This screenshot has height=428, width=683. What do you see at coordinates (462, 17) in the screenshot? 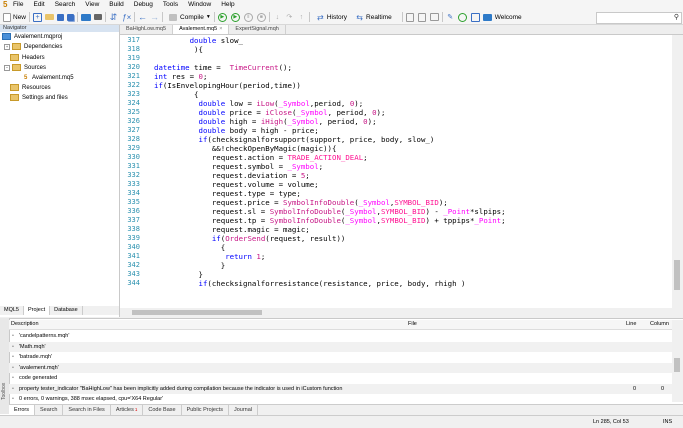
I see `globe-icon` at bounding box center [462, 17].